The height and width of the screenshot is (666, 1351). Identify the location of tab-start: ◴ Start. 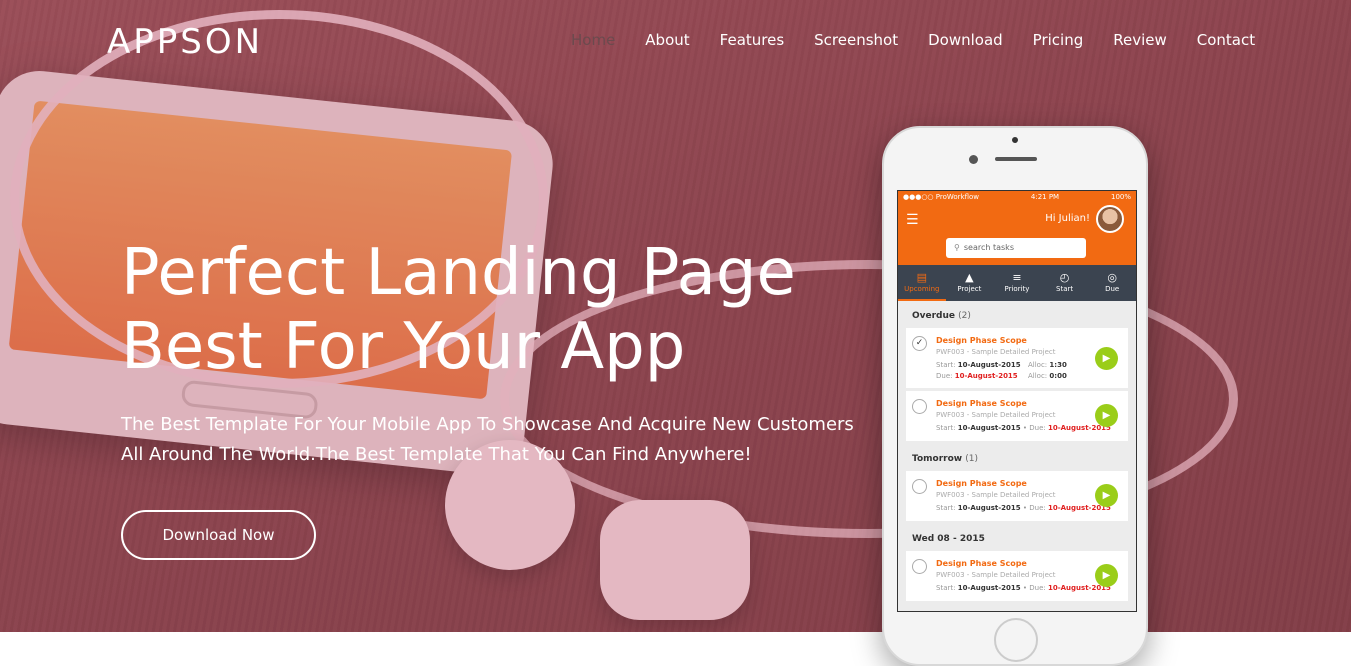
(1065, 283).